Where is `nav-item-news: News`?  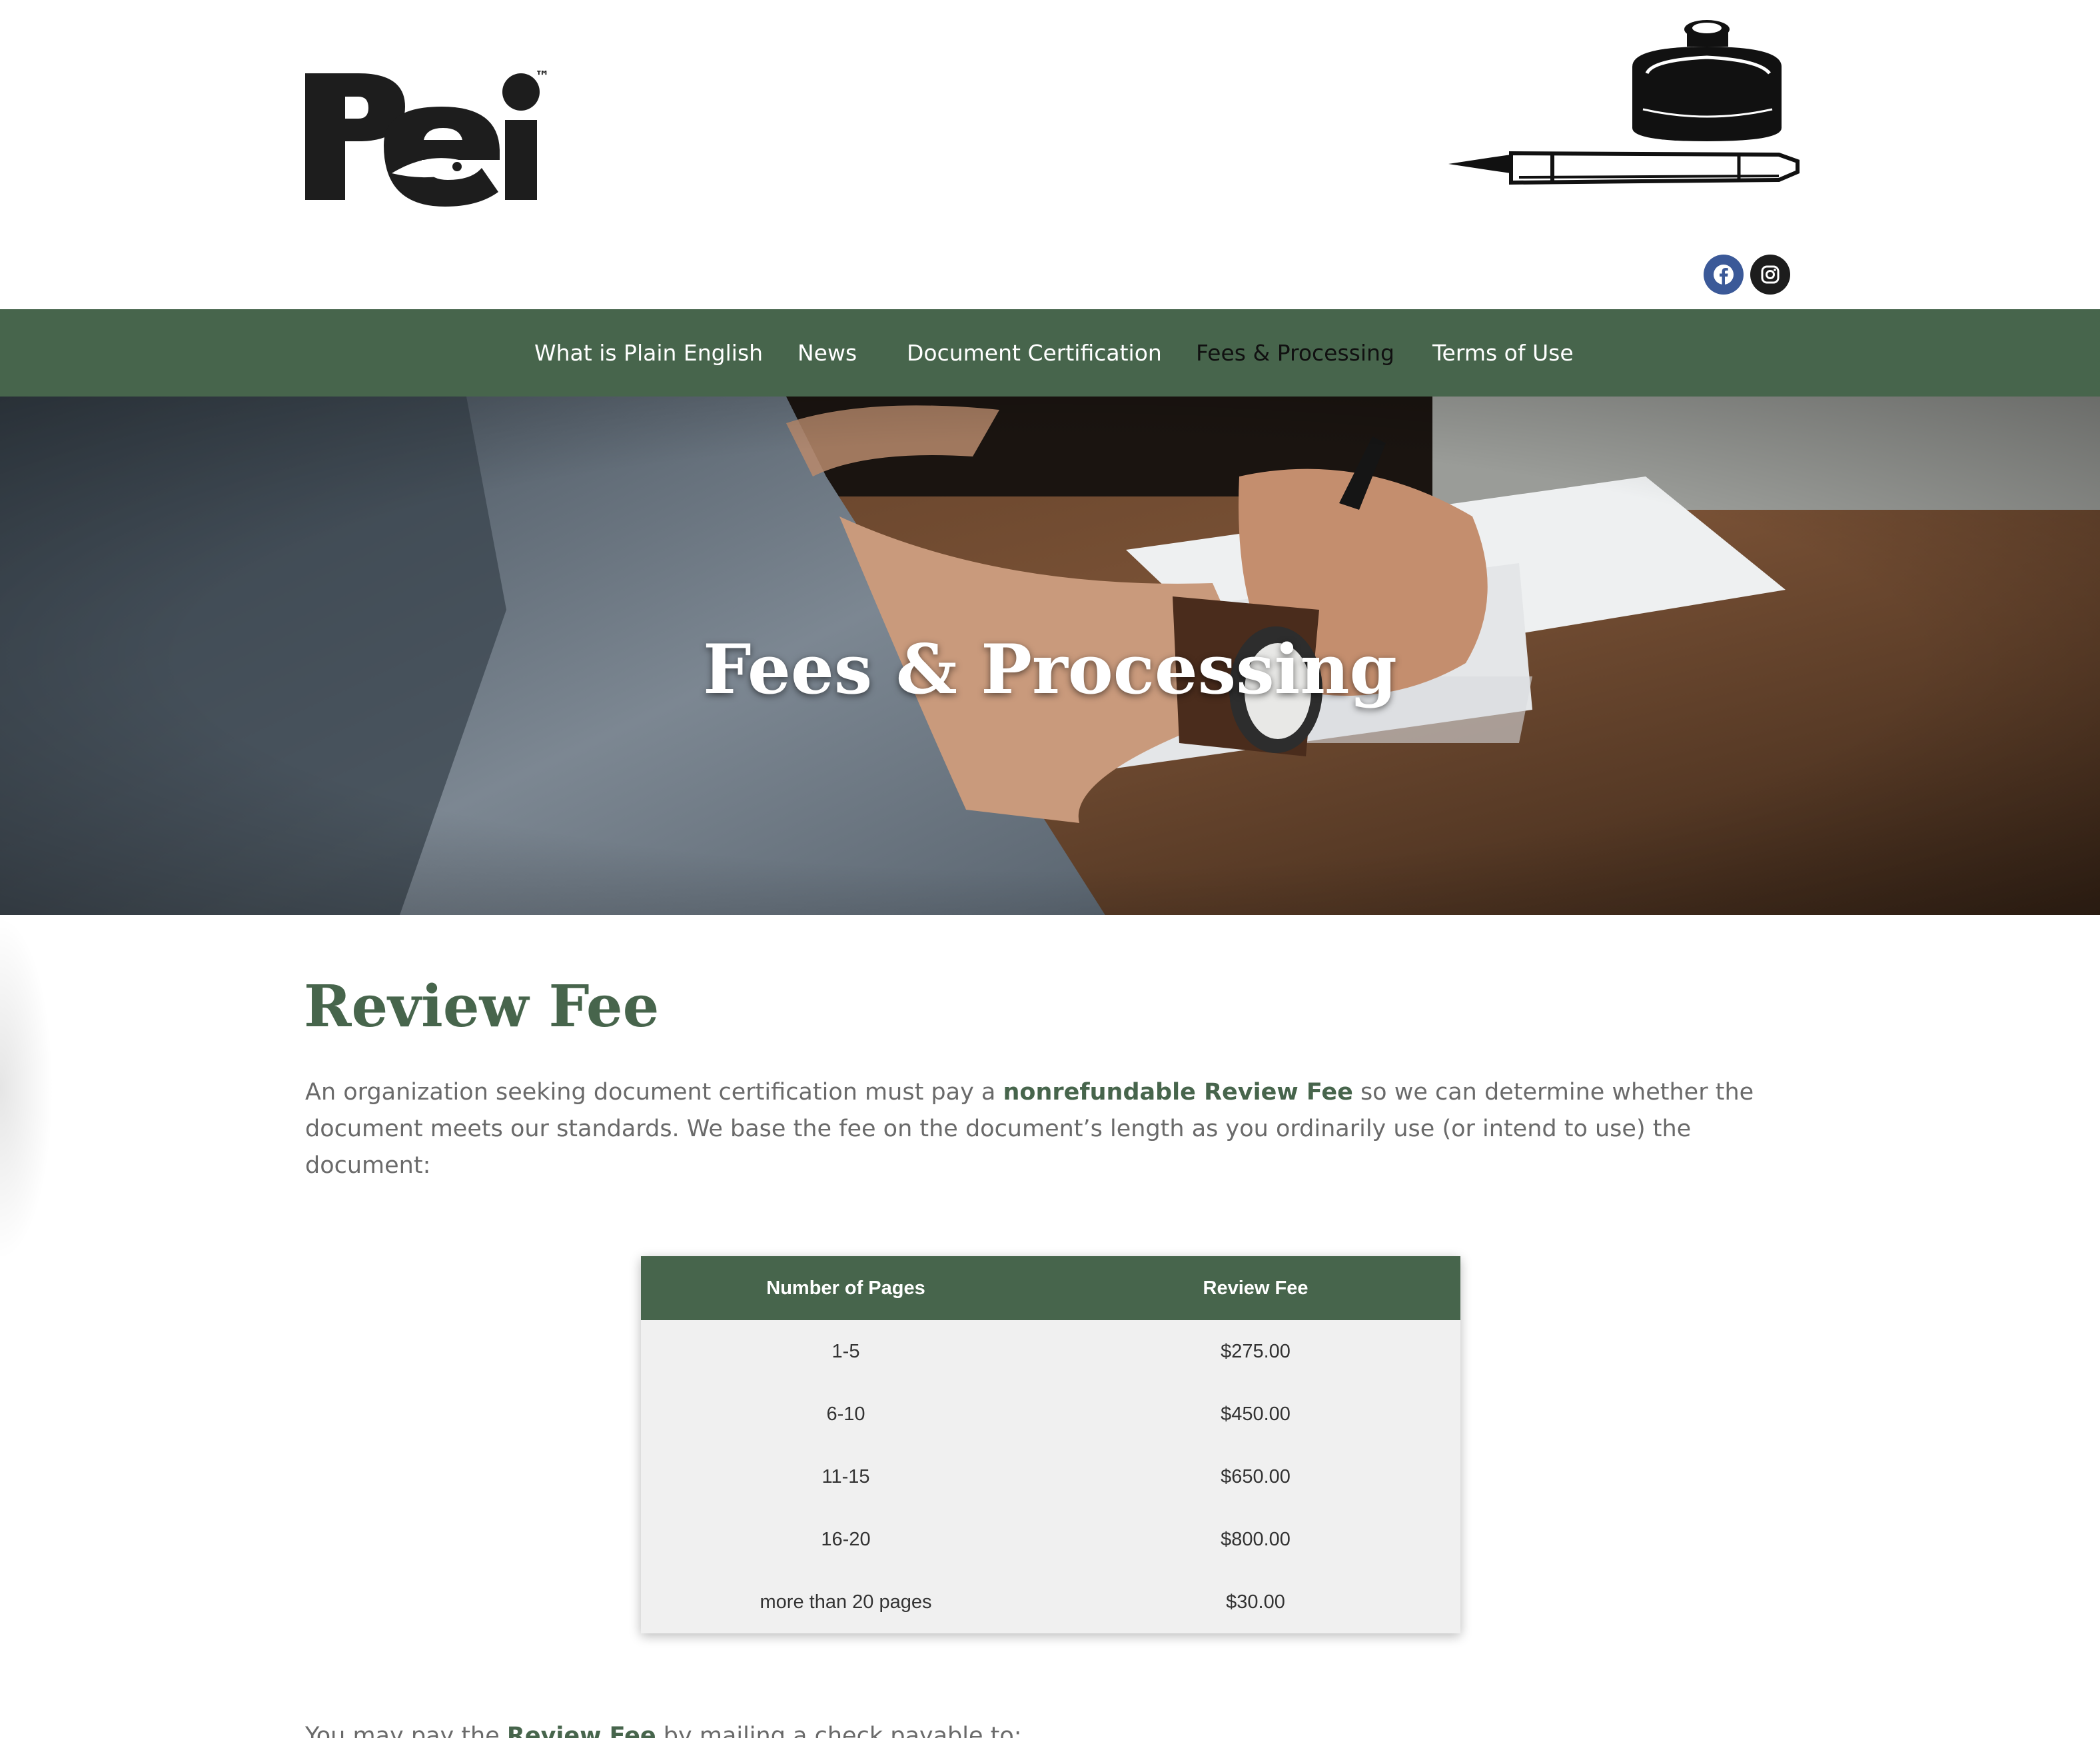 nav-item-news: News is located at coordinates (827, 353).